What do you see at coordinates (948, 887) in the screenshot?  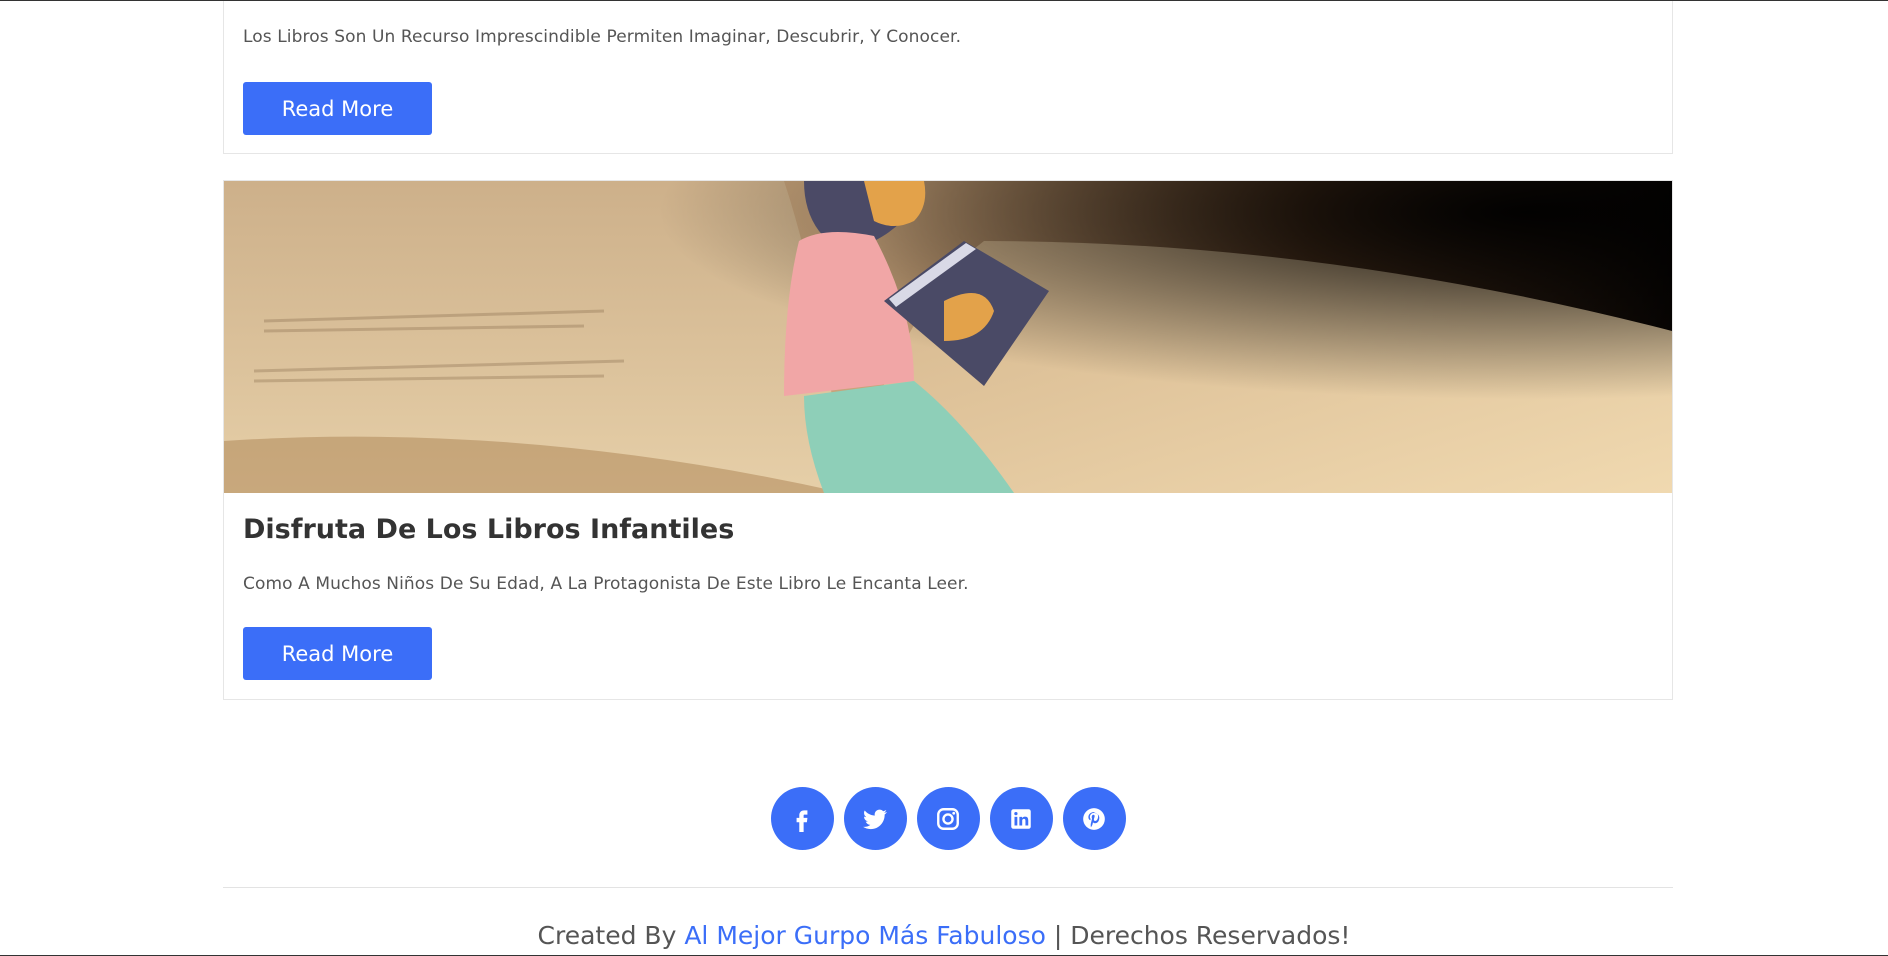 I see `footer-divider` at bounding box center [948, 887].